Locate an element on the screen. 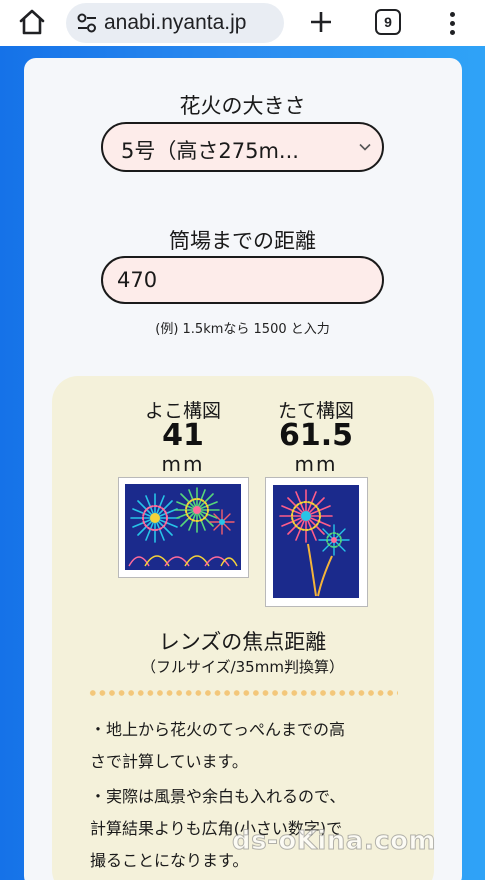  watermark: ds-oKina.com is located at coordinates (334, 841).